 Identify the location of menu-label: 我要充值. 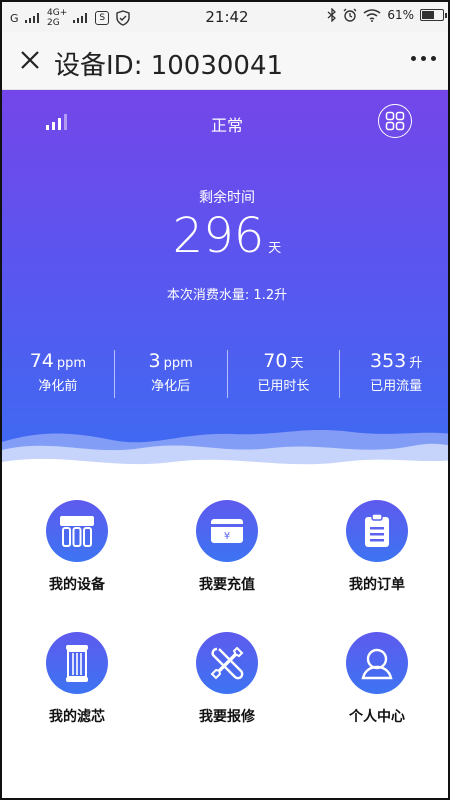
(227, 585).